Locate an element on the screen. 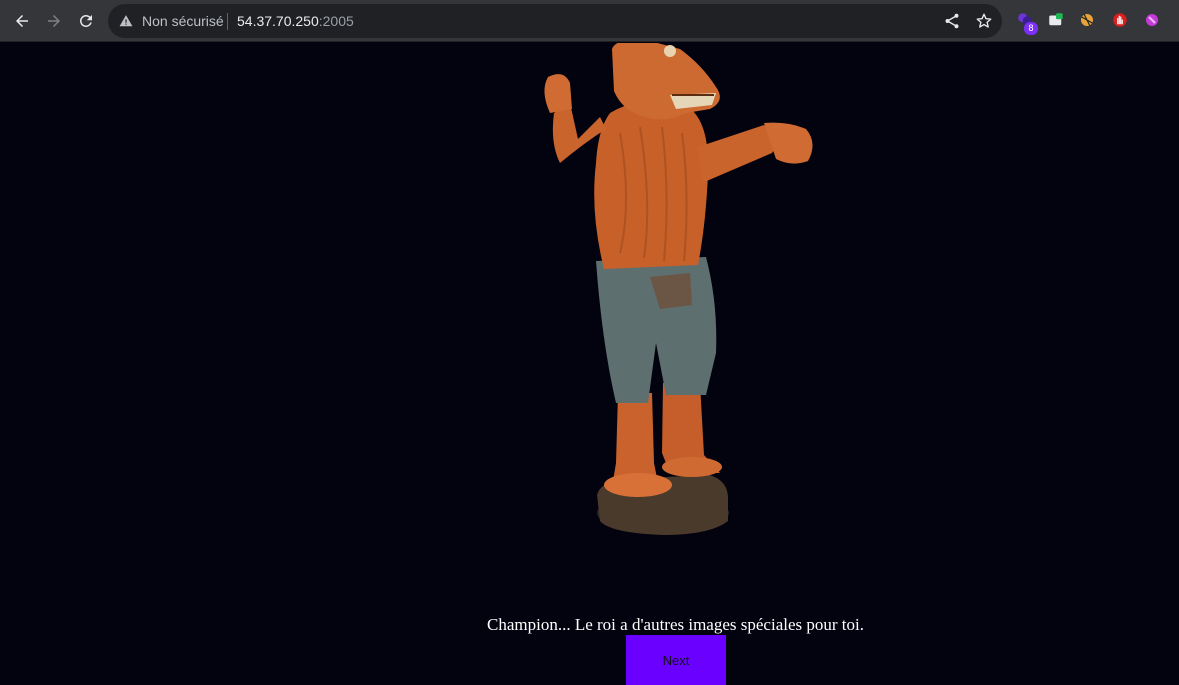 This screenshot has width=1179, height=685. url-text: 54.37.70.250:2005 is located at coordinates (295, 21).